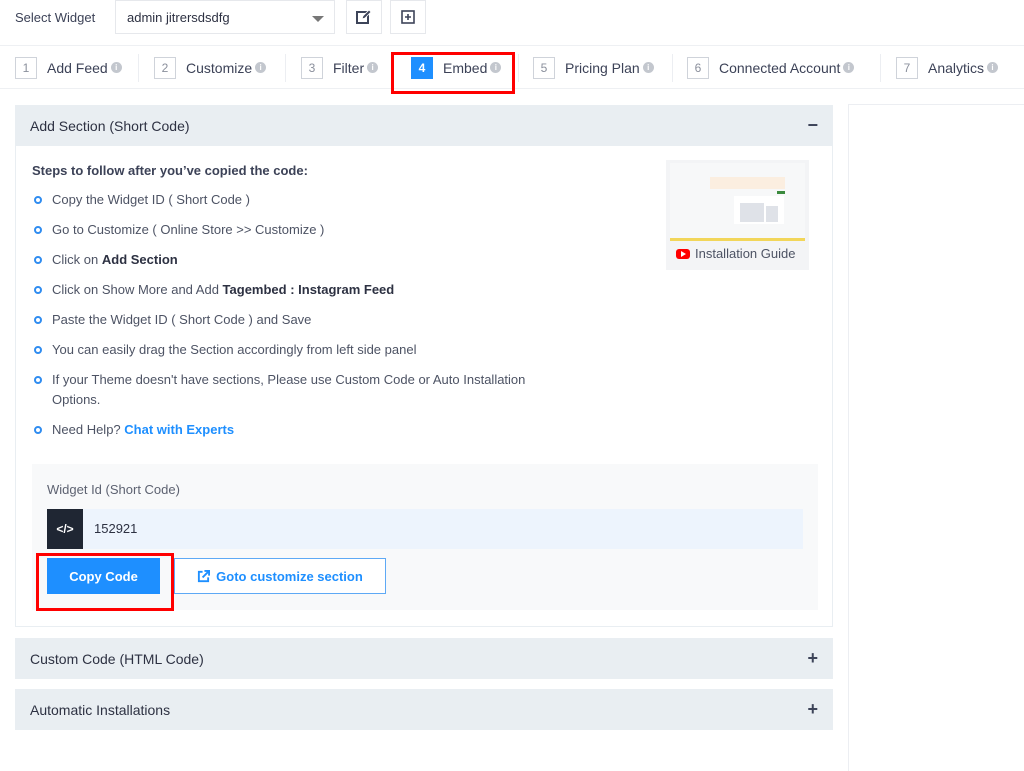  What do you see at coordinates (780, 67) in the screenshot?
I see `tab-label: Connected Account` at bounding box center [780, 67].